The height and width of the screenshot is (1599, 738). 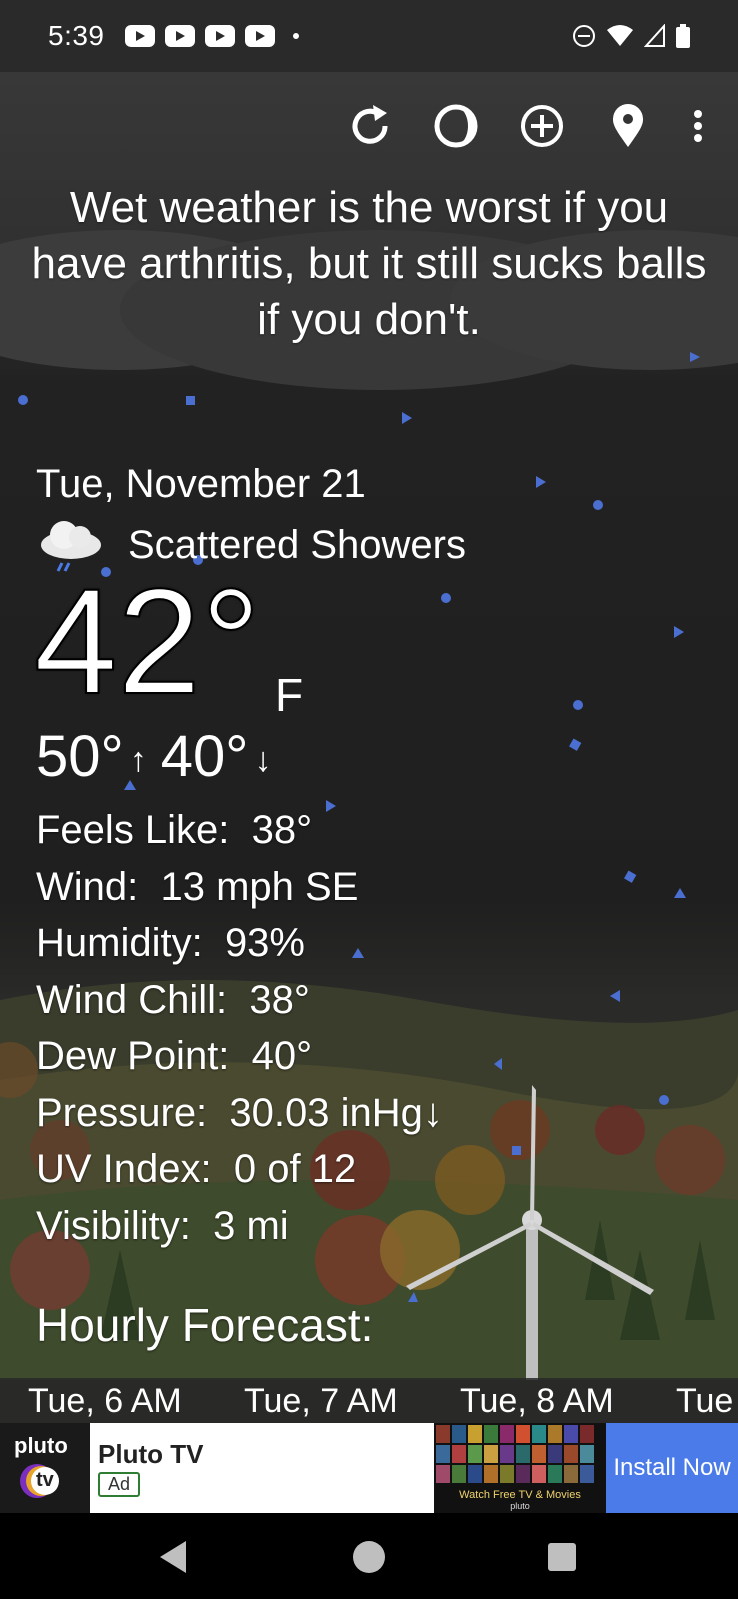 I want to click on refresh-button, so click(x=370, y=126).